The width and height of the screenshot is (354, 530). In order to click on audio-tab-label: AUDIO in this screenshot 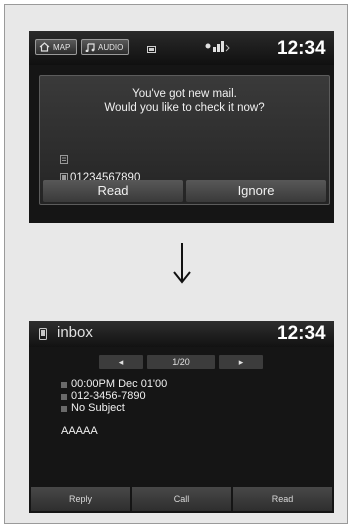, I will do `click(111, 47)`.